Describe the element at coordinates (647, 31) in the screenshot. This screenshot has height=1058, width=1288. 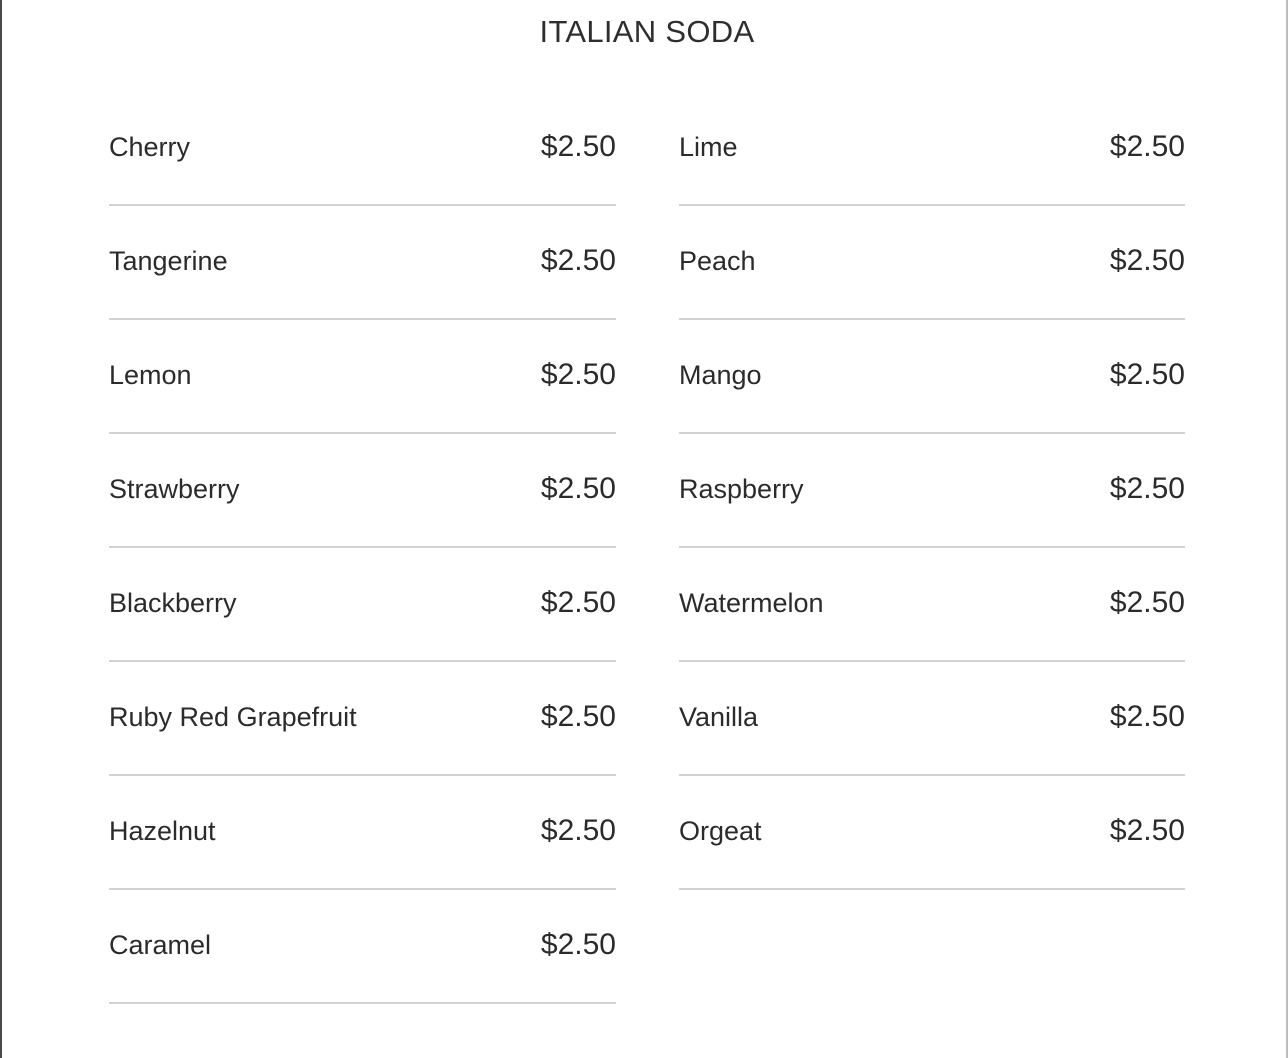
I see `menu-title: ITALIAN SODA` at that location.